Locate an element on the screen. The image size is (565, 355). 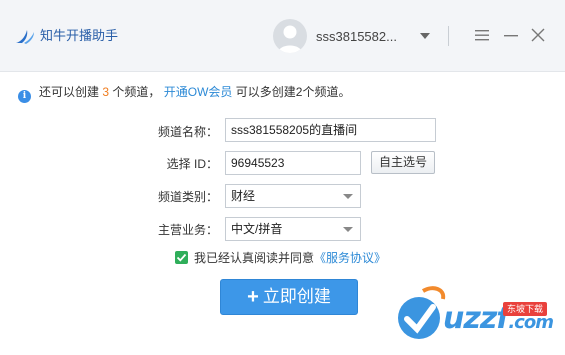
close-button is located at coordinates (538, 35).